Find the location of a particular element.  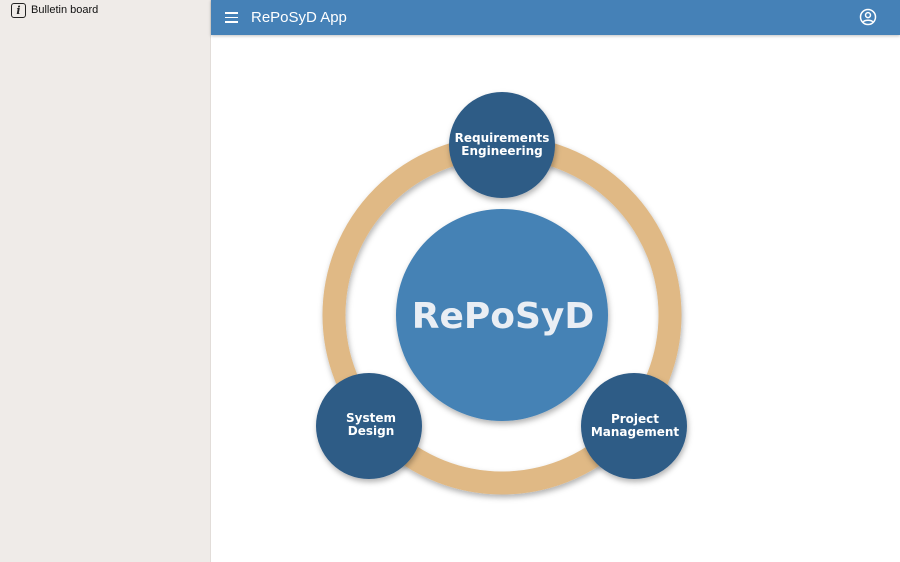

node-system-design: System Design is located at coordinates (369, 426).